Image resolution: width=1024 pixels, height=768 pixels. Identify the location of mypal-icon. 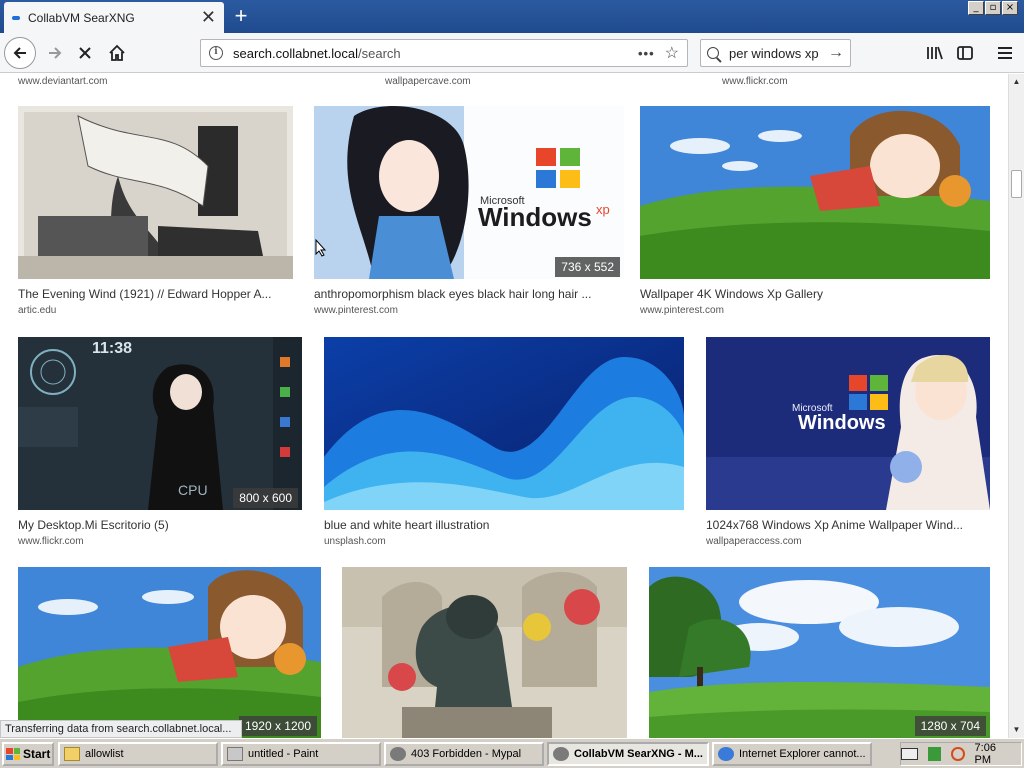
(398, 754).